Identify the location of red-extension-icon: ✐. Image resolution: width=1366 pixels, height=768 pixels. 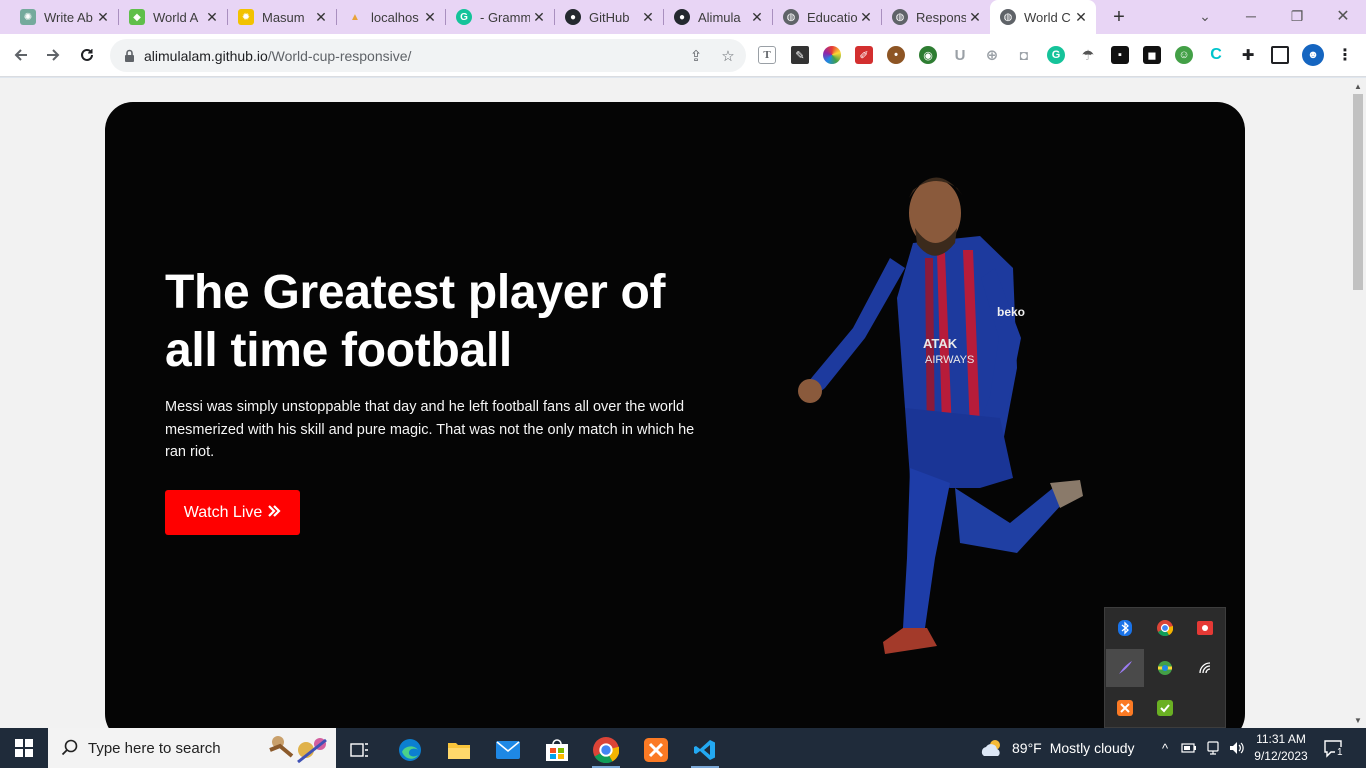
(864, 55).